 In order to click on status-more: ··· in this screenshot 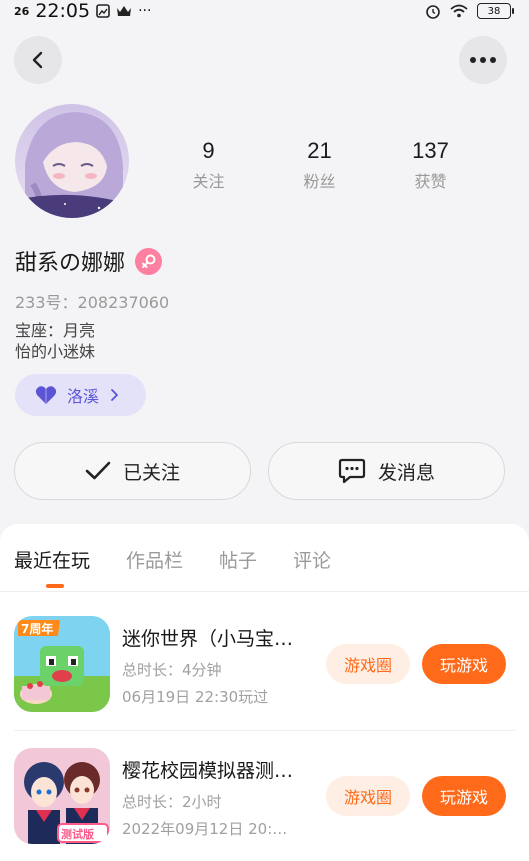, I will do `click(145, 11)`.